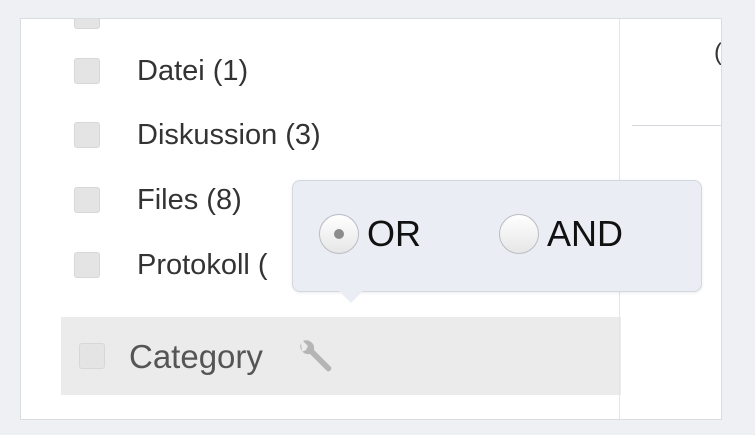 The width and height of the screenshot is (755, 435). Describe the element at coordinates (585, 233) in the screenshot. I see `and-label: AND` at that location.